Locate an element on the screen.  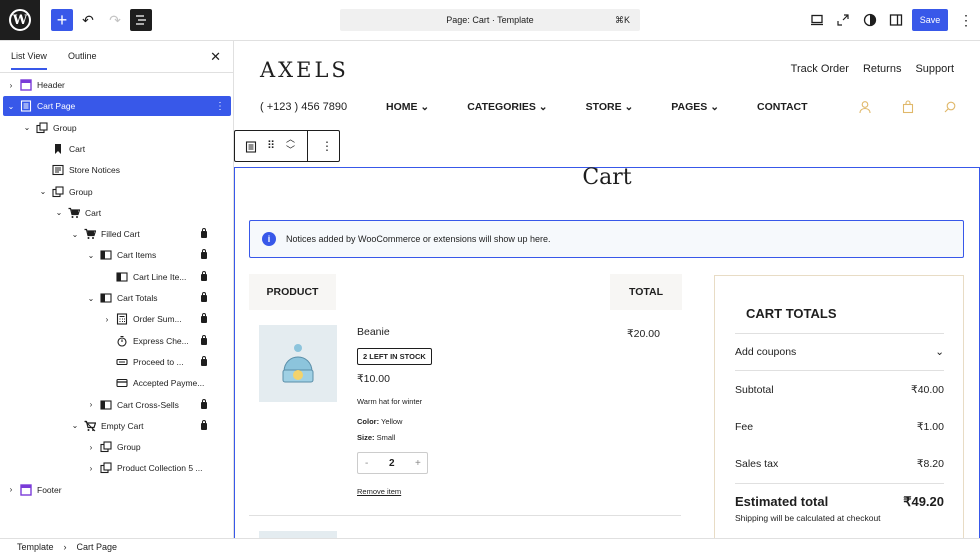
settings-sidebar-button is located at coordinates (896, 20).